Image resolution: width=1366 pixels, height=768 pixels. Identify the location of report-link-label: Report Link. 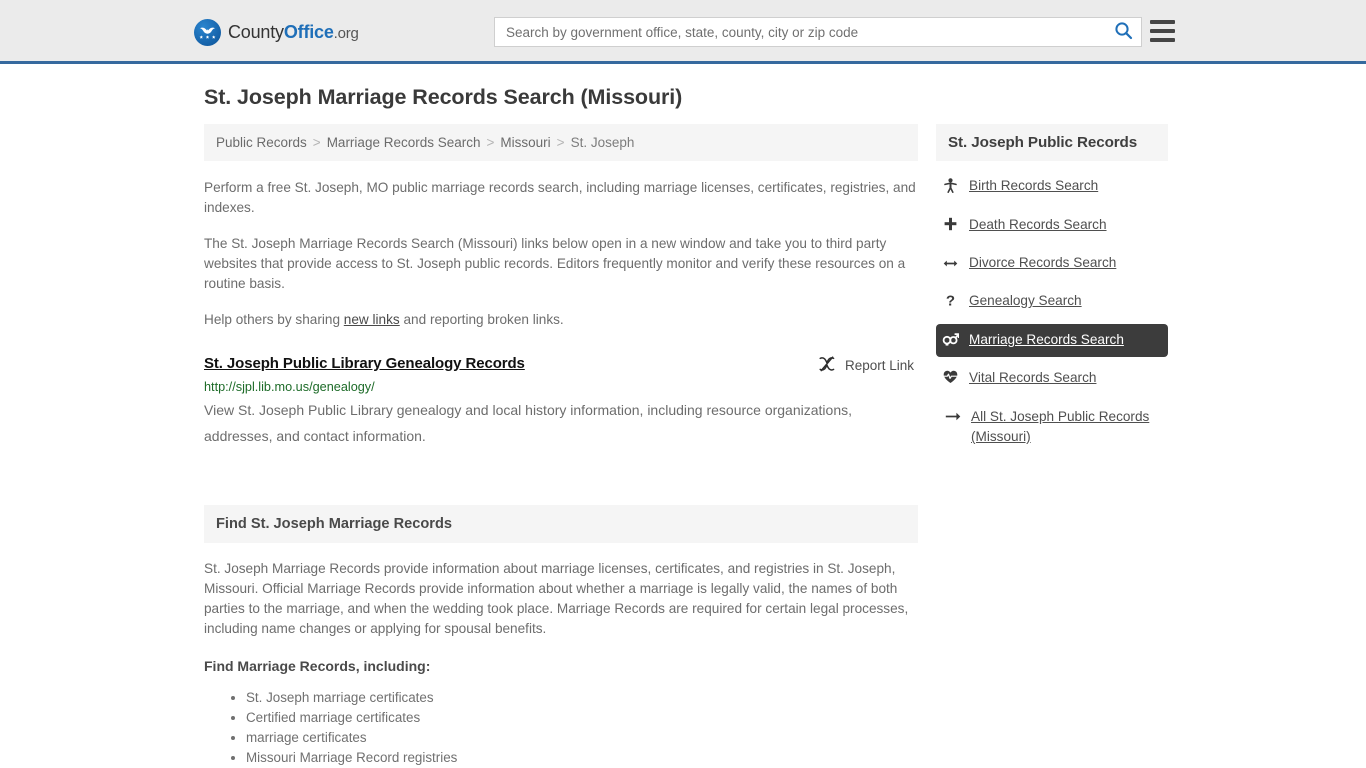
(879, 365).